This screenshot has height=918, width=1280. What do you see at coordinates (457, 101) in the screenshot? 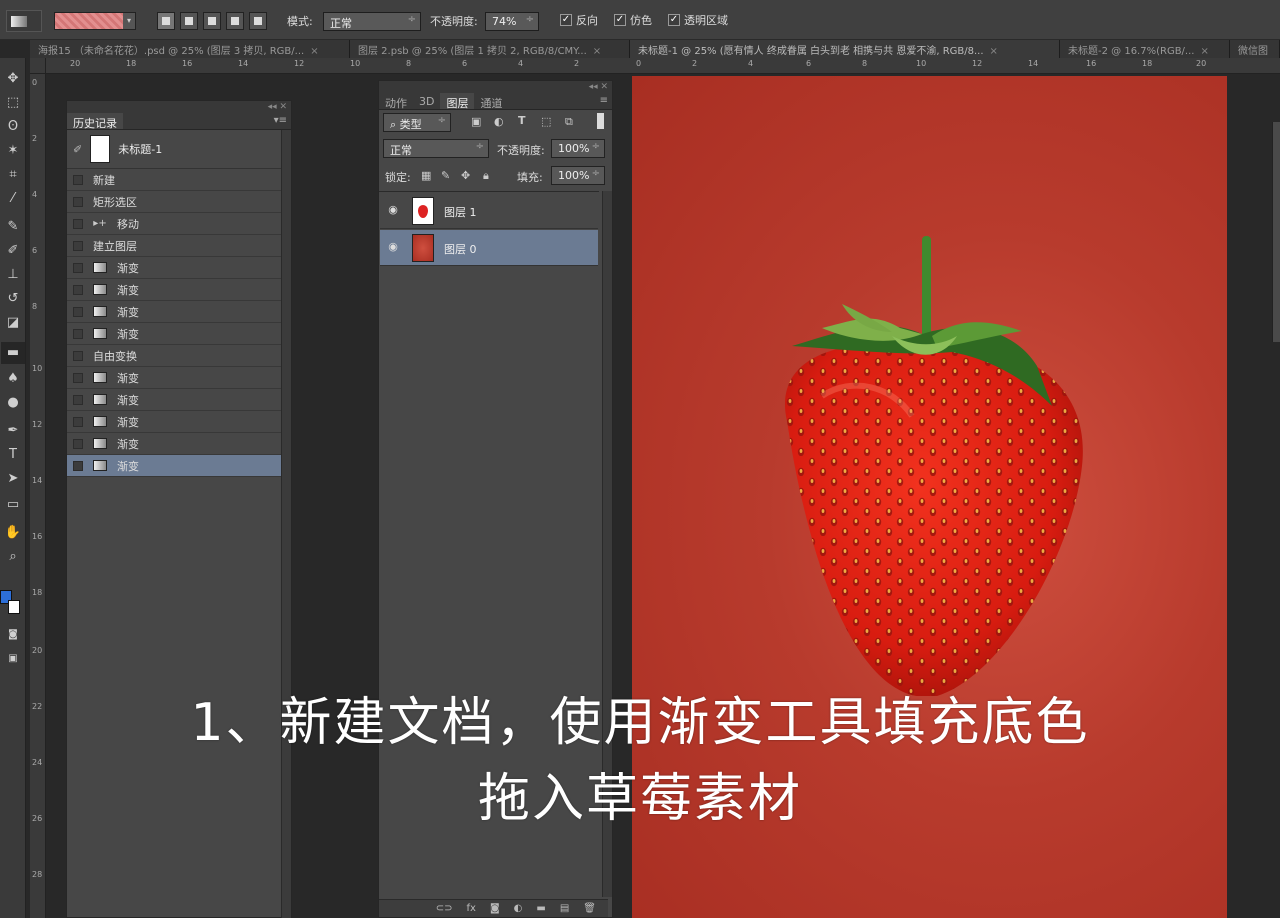
I see `tab-layers: 图层` at bounding box center [457, 101].